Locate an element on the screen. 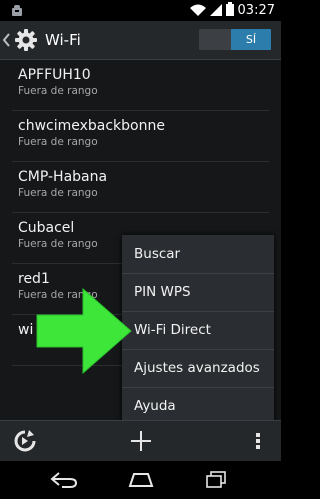 The width and height of the screenshot is (320, 499). android-notification-icon is located at coordinates (17, 12).